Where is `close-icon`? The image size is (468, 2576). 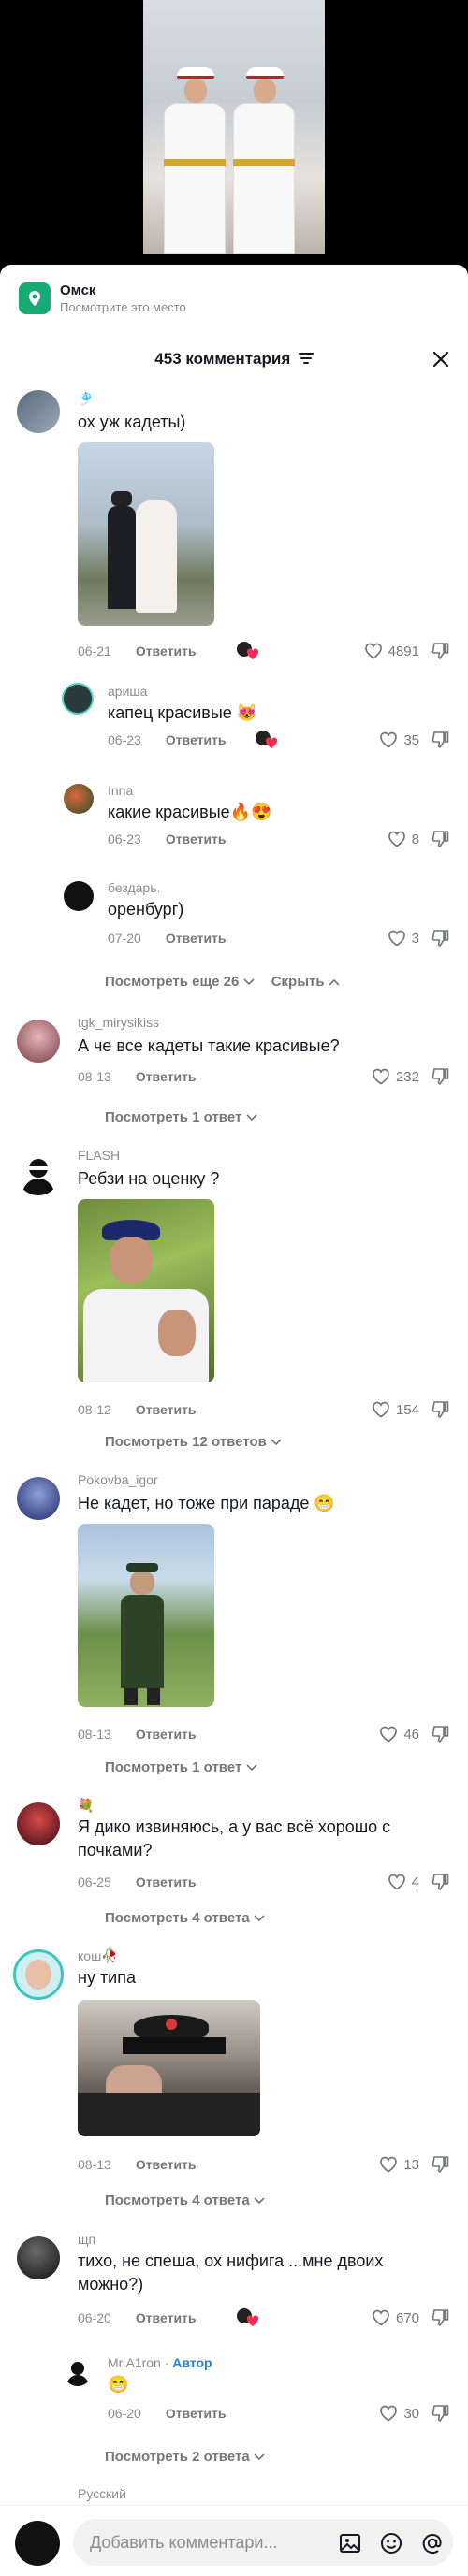 close-icon is located at coordinates (441, 359).